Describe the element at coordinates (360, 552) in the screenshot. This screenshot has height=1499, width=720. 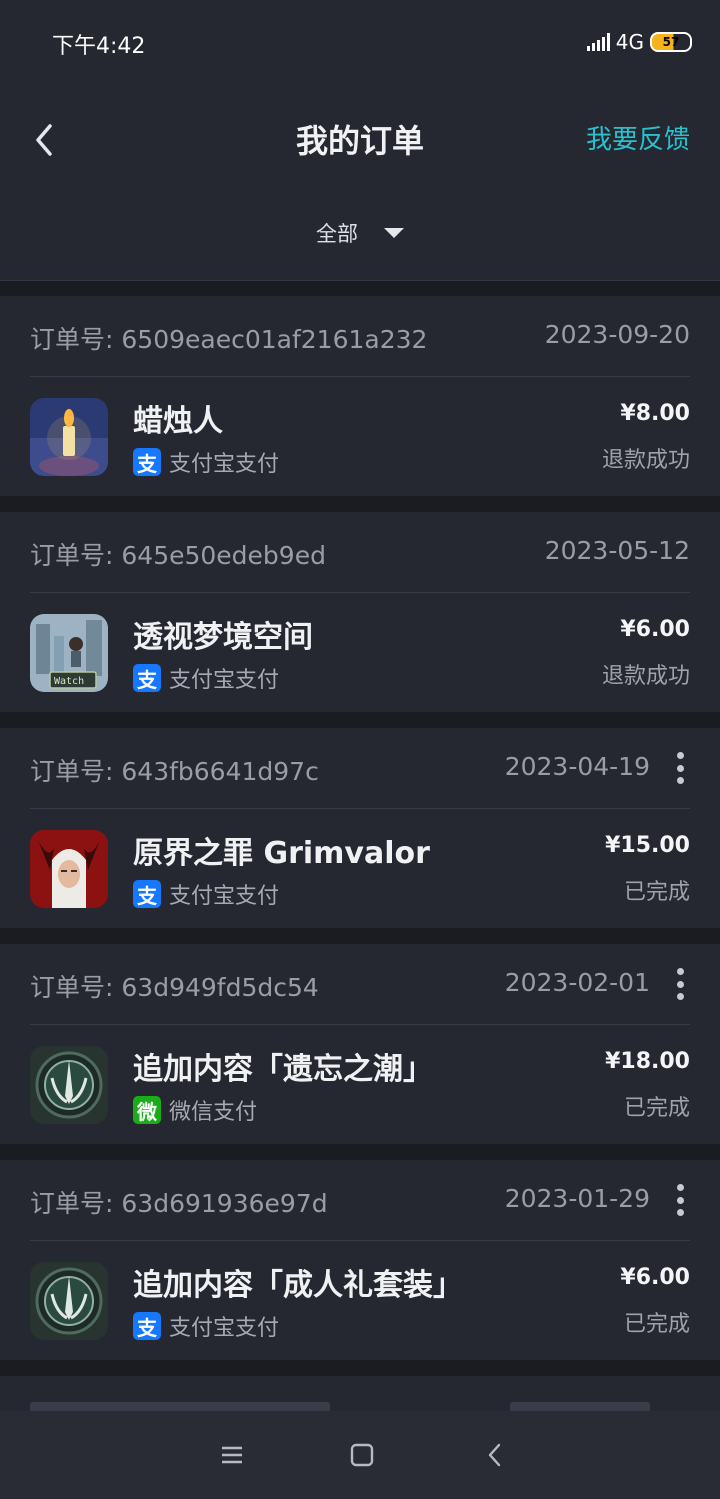
I see `order-header: 订单号: 645e50edeb9ed 2023-05-12` at that location.